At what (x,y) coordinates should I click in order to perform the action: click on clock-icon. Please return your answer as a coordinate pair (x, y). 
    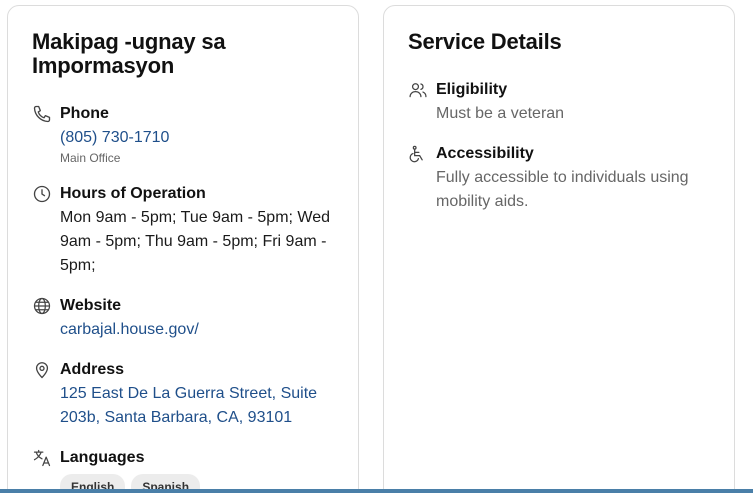
    Looking at the image, I should click on (42, 194).